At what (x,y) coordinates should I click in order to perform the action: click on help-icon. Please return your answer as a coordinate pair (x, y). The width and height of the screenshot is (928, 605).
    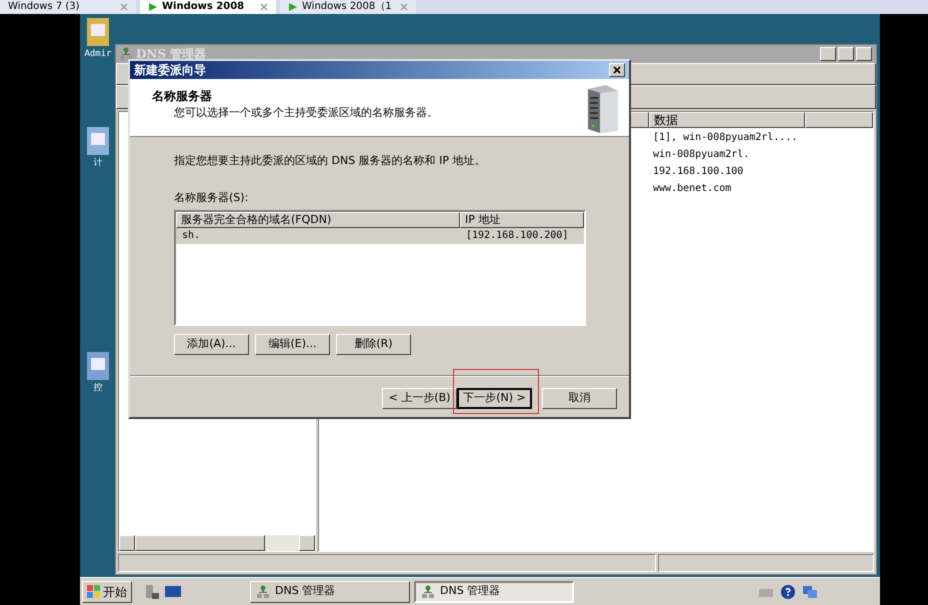
    Looking at the image, I should click on (788, 592).